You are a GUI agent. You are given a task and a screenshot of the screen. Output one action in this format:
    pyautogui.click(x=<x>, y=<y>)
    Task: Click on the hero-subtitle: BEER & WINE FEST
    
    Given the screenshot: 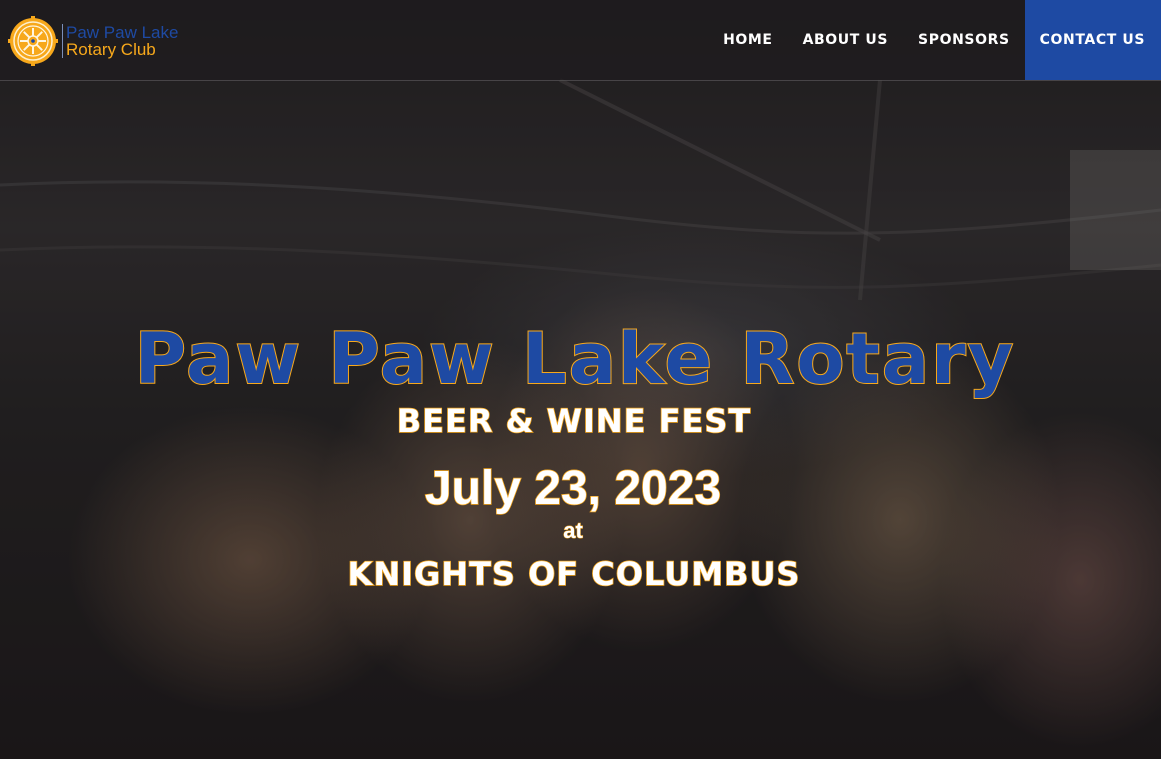 What is the action you would take?
    pyautogui.click(x=574, y=421)
    